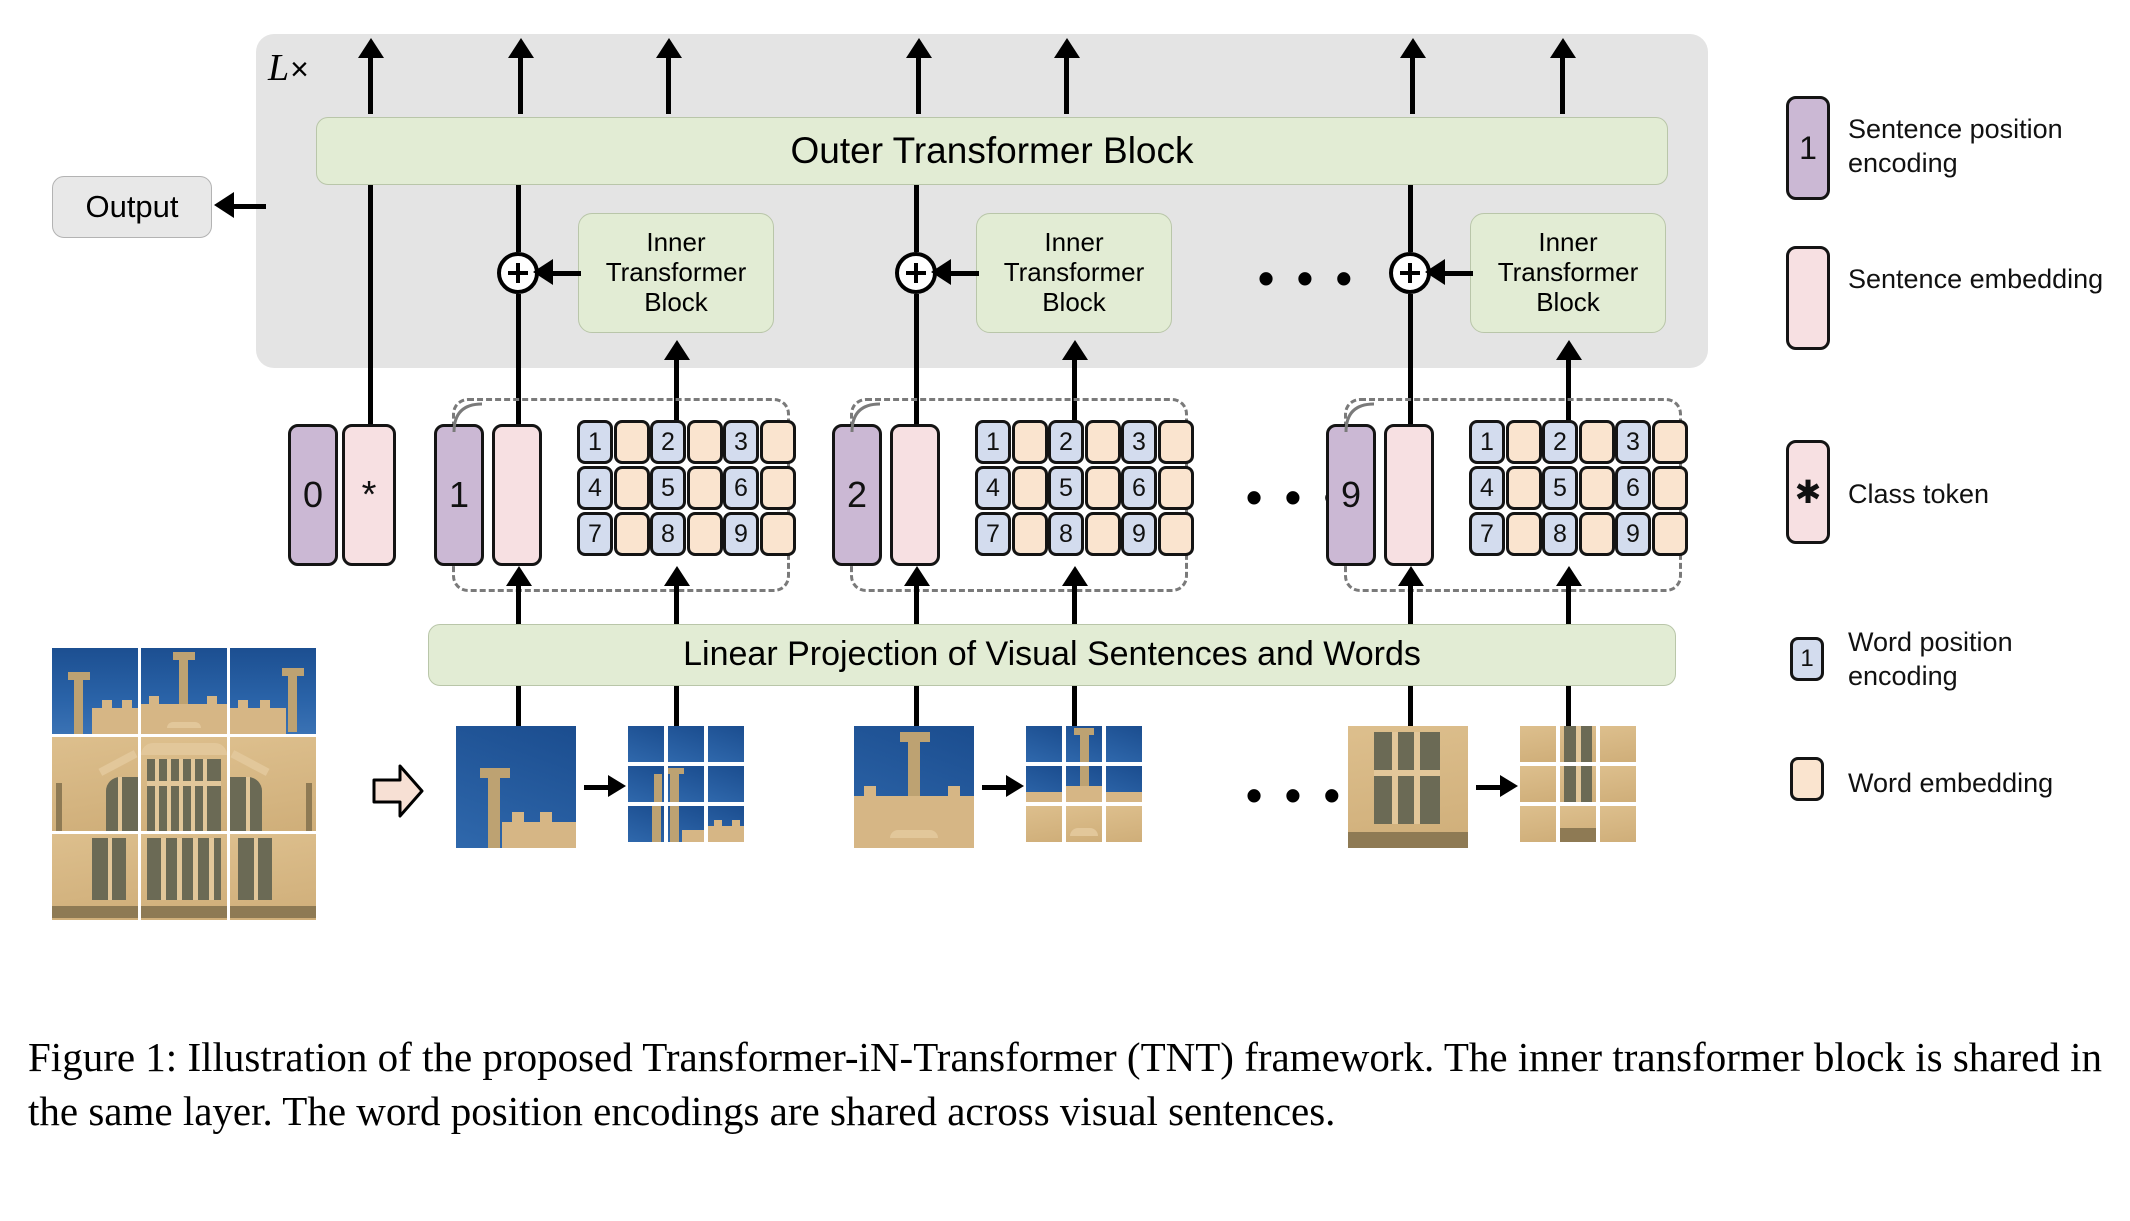 The image size is (2130, 1221). I want to click on inner-transformer-block-3: Inner Transformer Block, so click(1568, 273).